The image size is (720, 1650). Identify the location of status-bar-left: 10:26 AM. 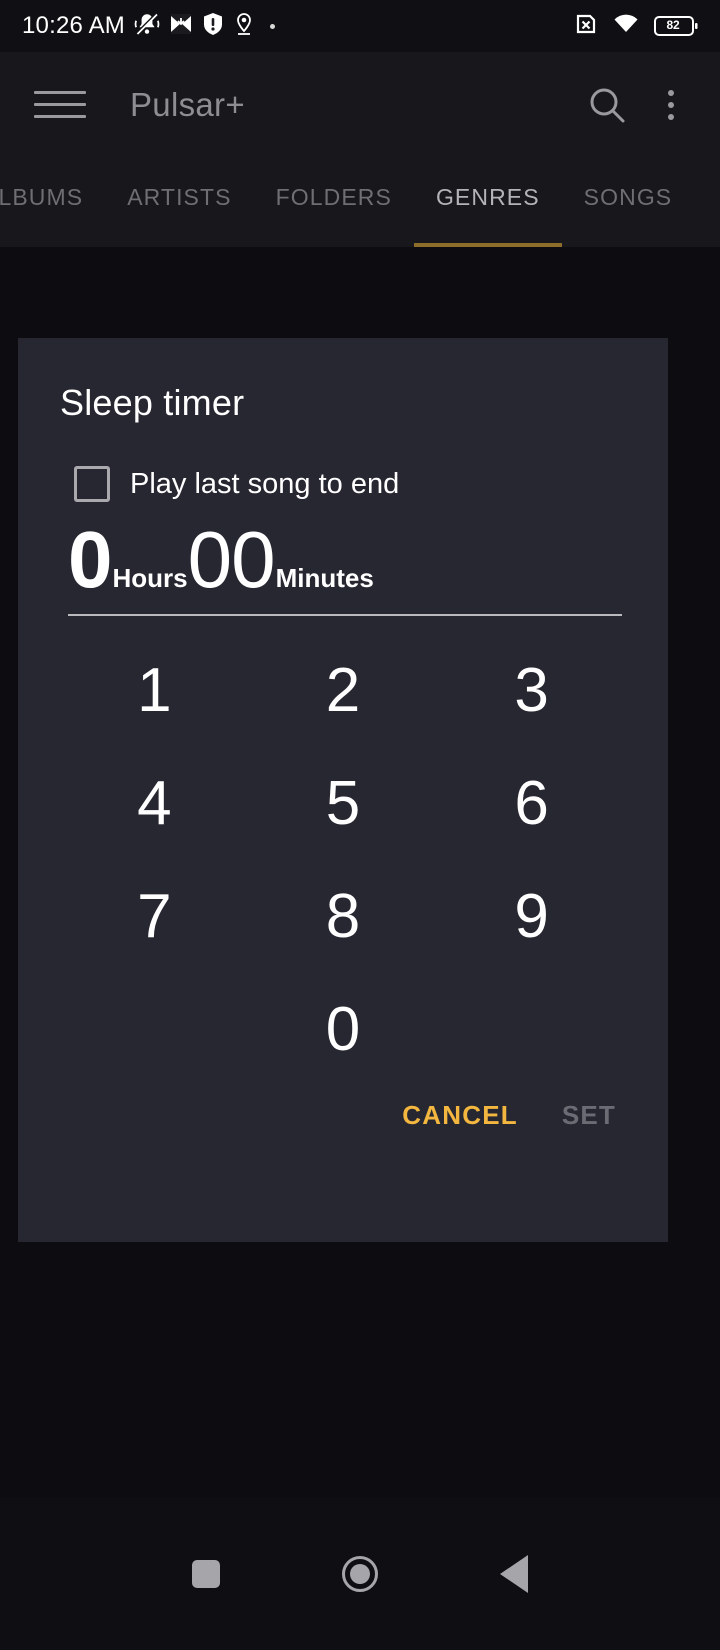
(149, 26).